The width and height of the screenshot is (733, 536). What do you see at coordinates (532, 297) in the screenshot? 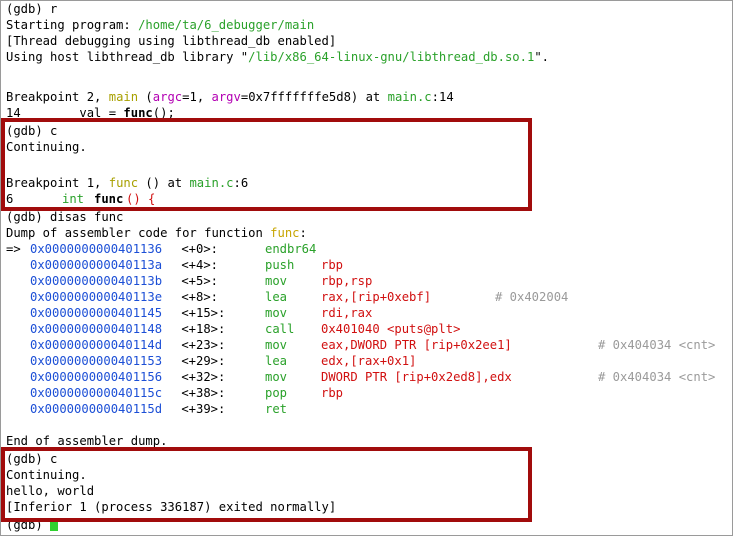
I see `asm-comment: # 0x402004` at bounding box center [532, 297].